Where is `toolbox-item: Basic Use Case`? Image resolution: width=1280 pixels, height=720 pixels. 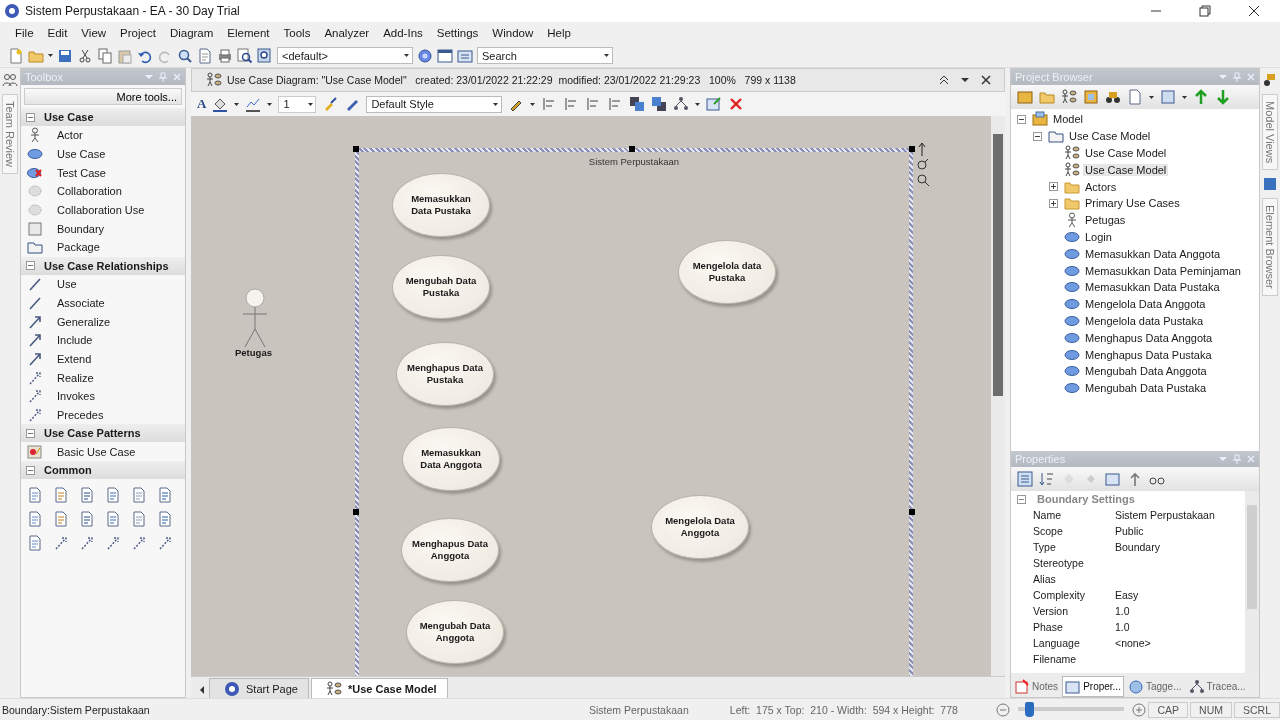
toolbox-item: Basic Use Case is located at coordinates (96, 451).